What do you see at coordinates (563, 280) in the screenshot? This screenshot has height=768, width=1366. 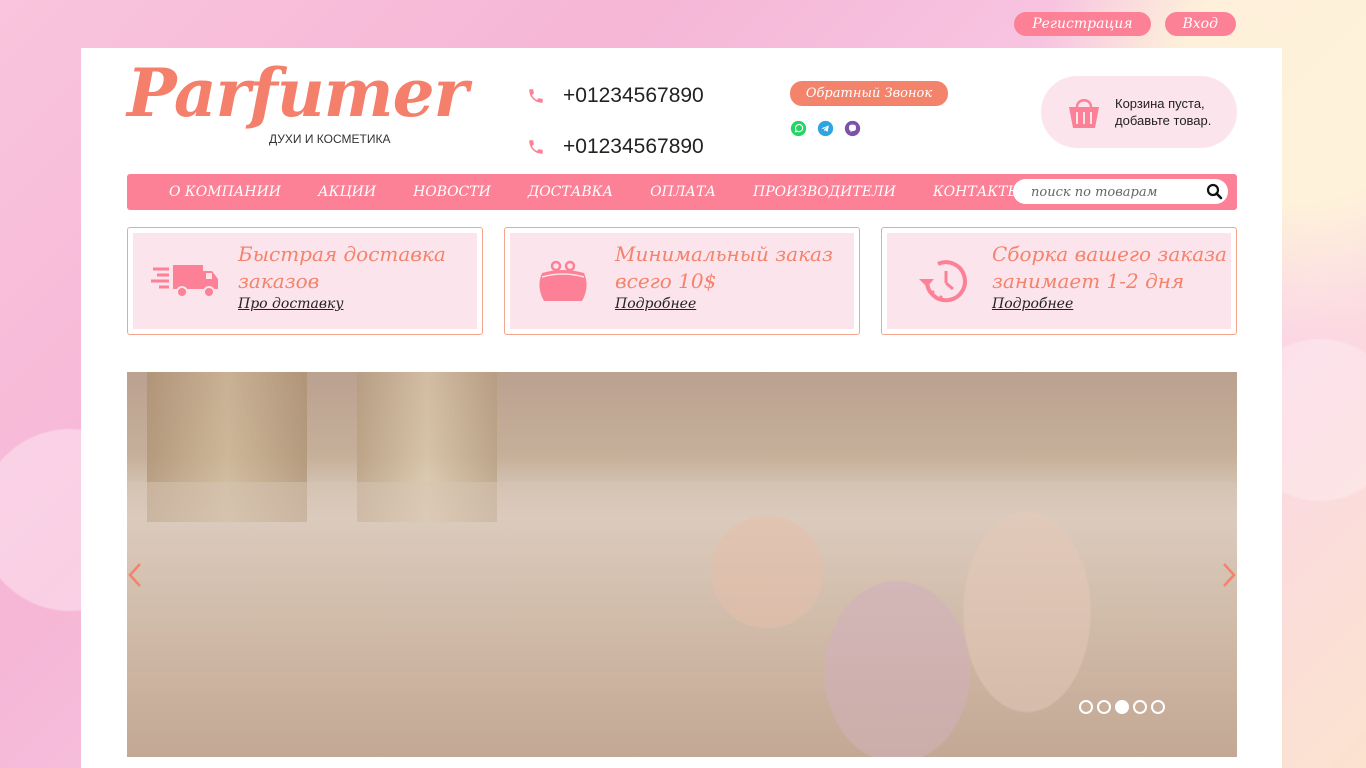 I see `purse-icon` at bounding box center [563, 280].